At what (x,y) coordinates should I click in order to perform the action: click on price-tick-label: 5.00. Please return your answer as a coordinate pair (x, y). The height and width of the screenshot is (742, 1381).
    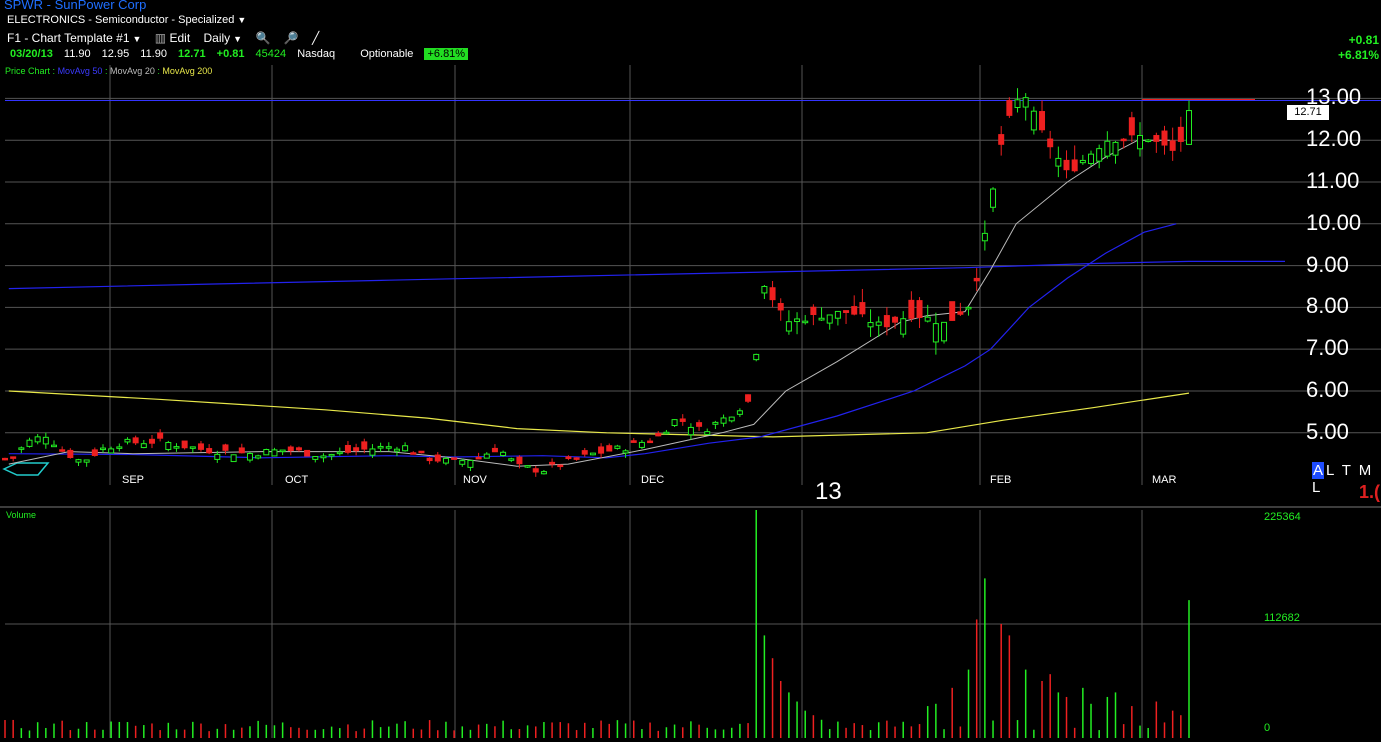
    Looking at the image, I should click on (1327, 431).